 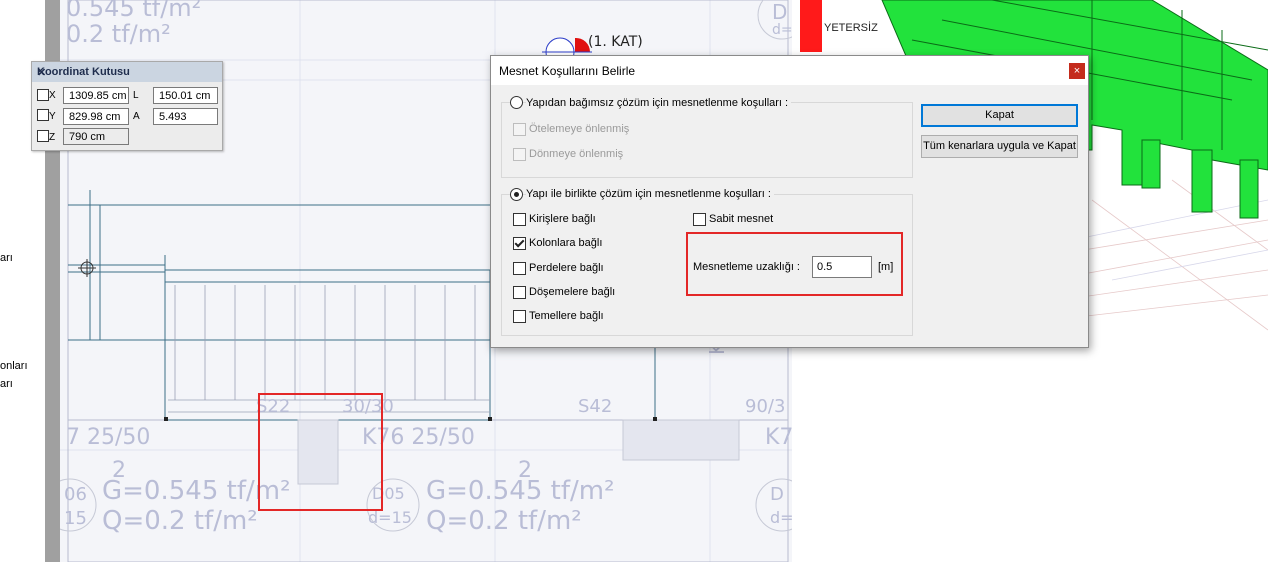 I want to click on beams-connected-label: Kirişlere bağlı, so click(x=562, y=219).